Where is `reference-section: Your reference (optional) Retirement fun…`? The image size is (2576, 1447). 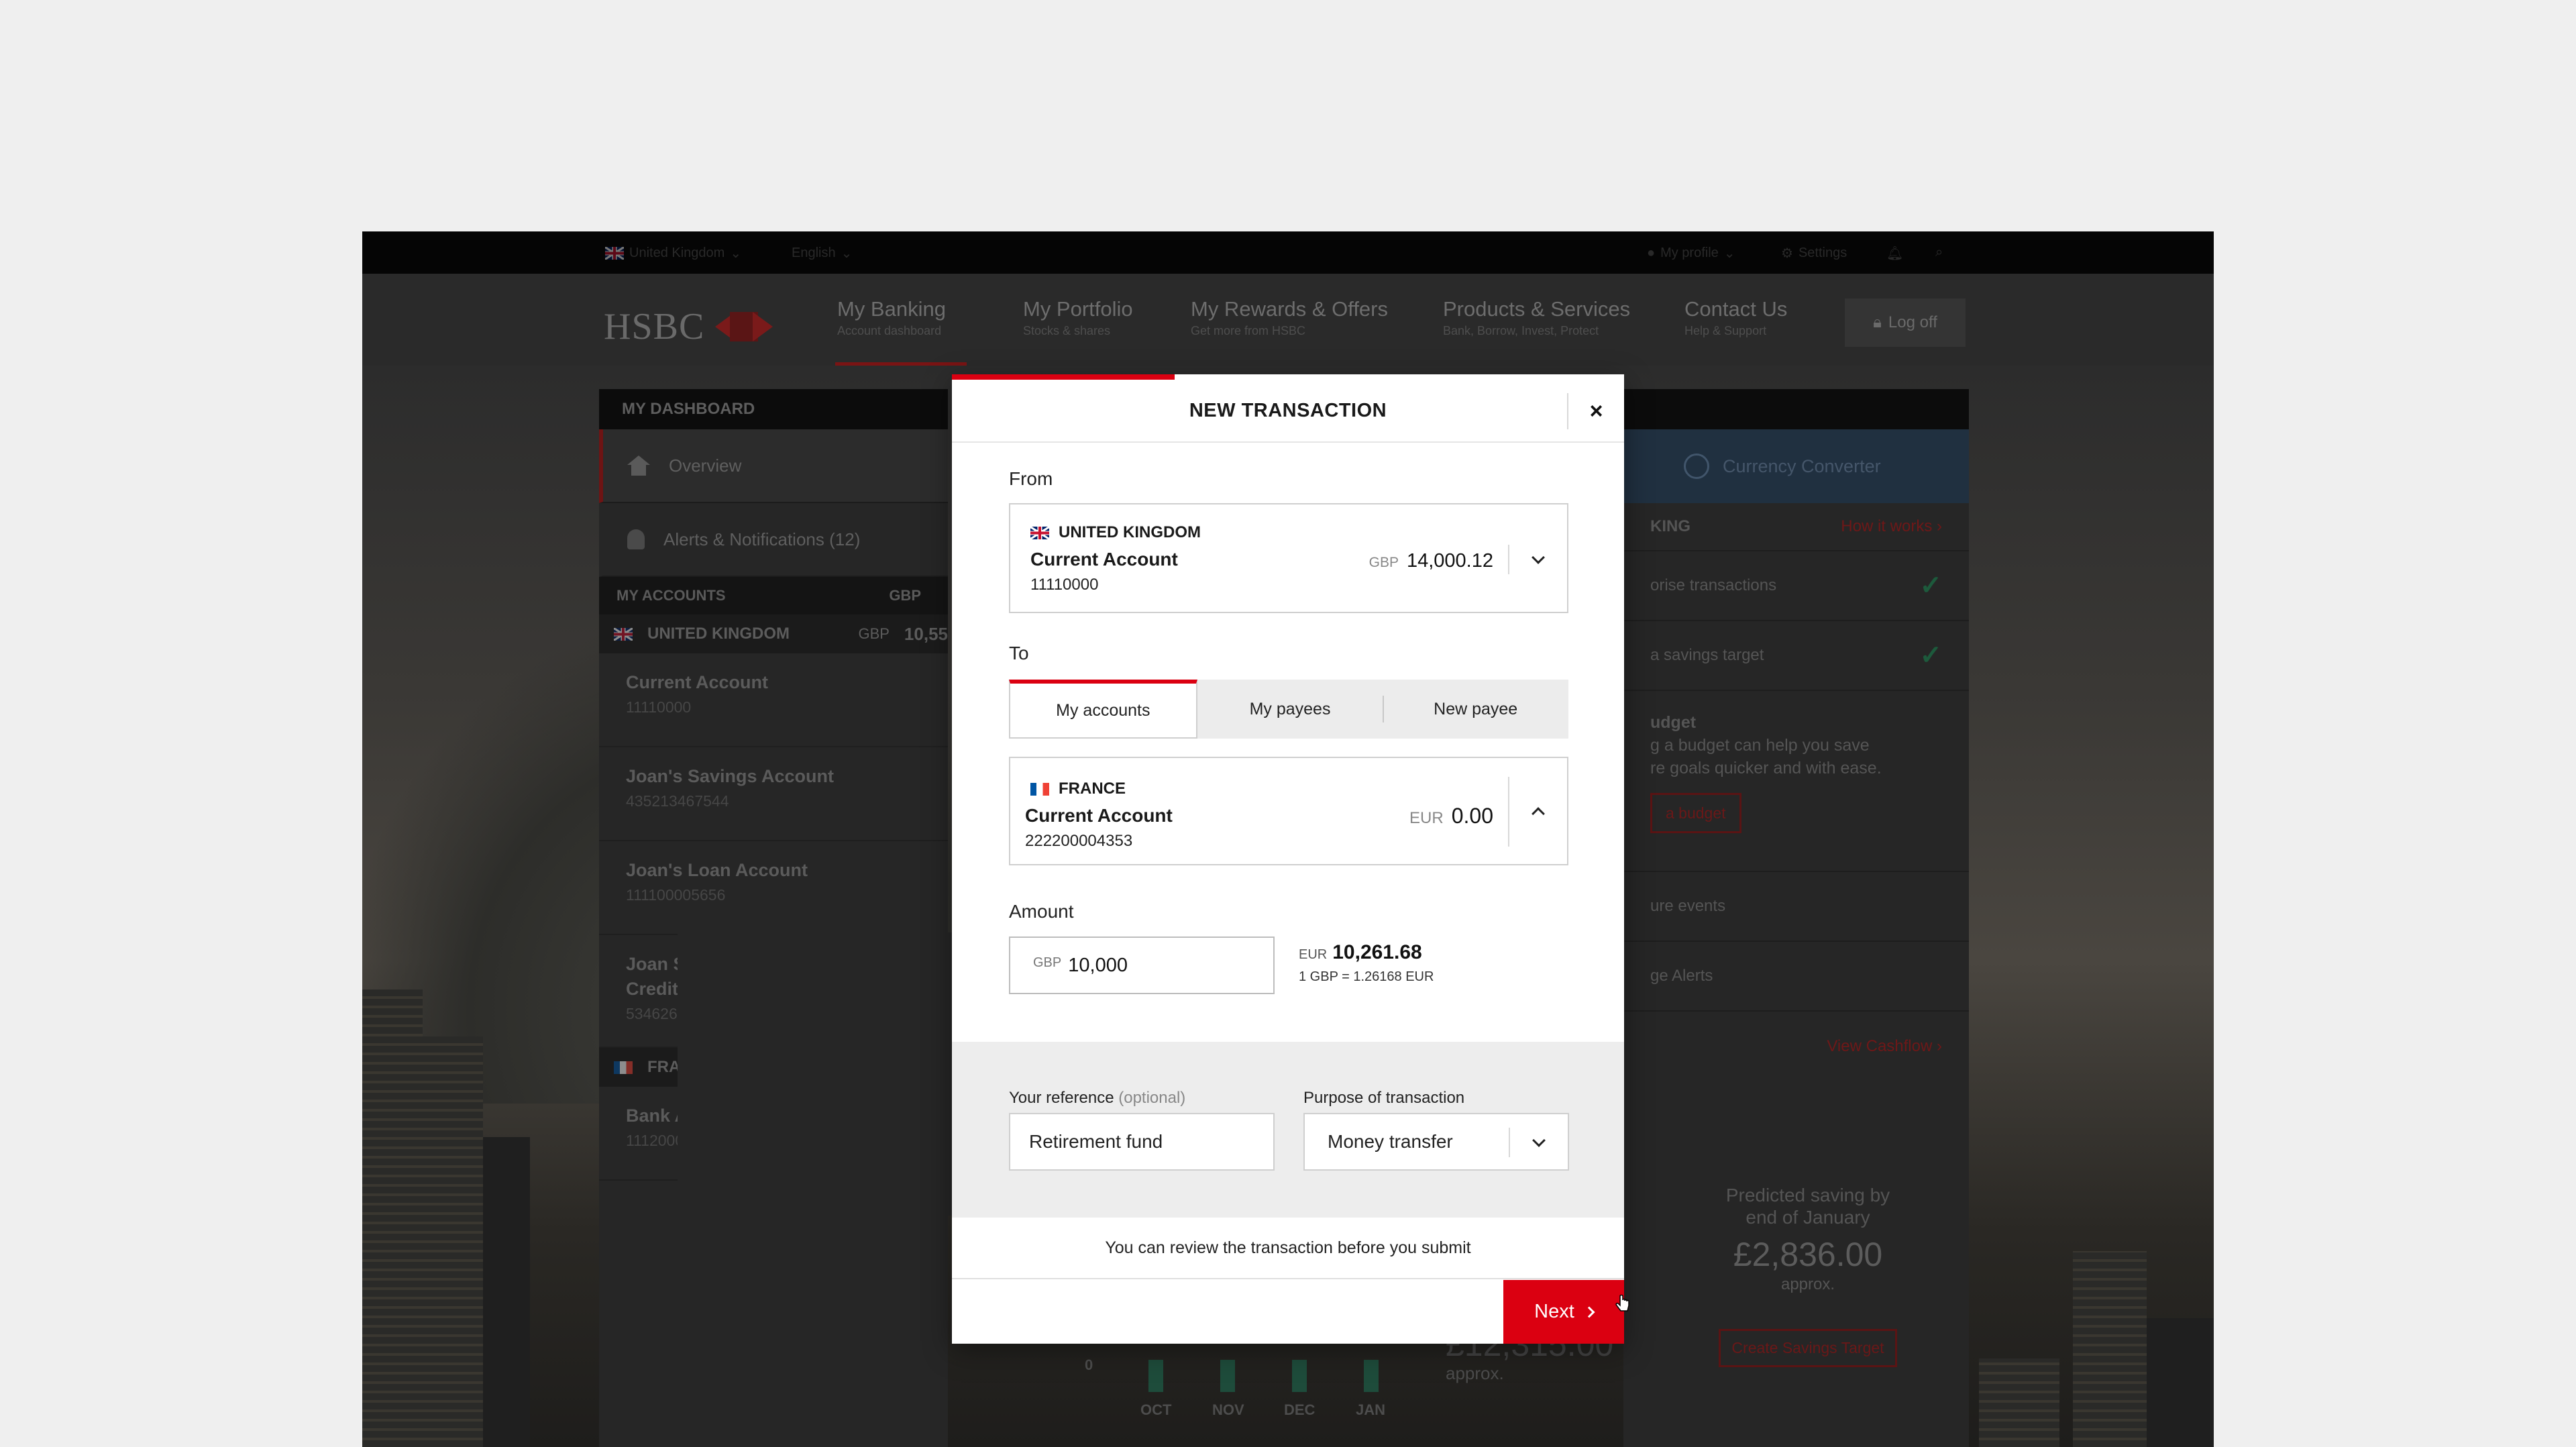 reference-section: Your reference (optional) Retirement fun… is located at coordinates (1288, 1130).